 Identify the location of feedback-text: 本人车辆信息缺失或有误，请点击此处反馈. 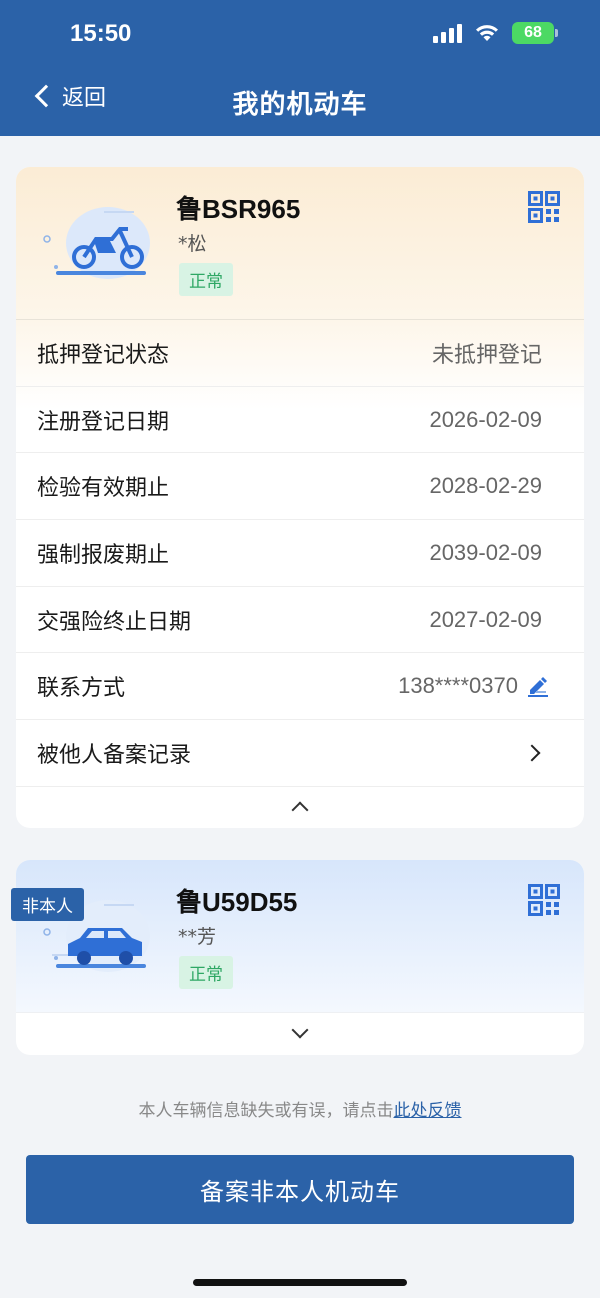
(300, 1108).